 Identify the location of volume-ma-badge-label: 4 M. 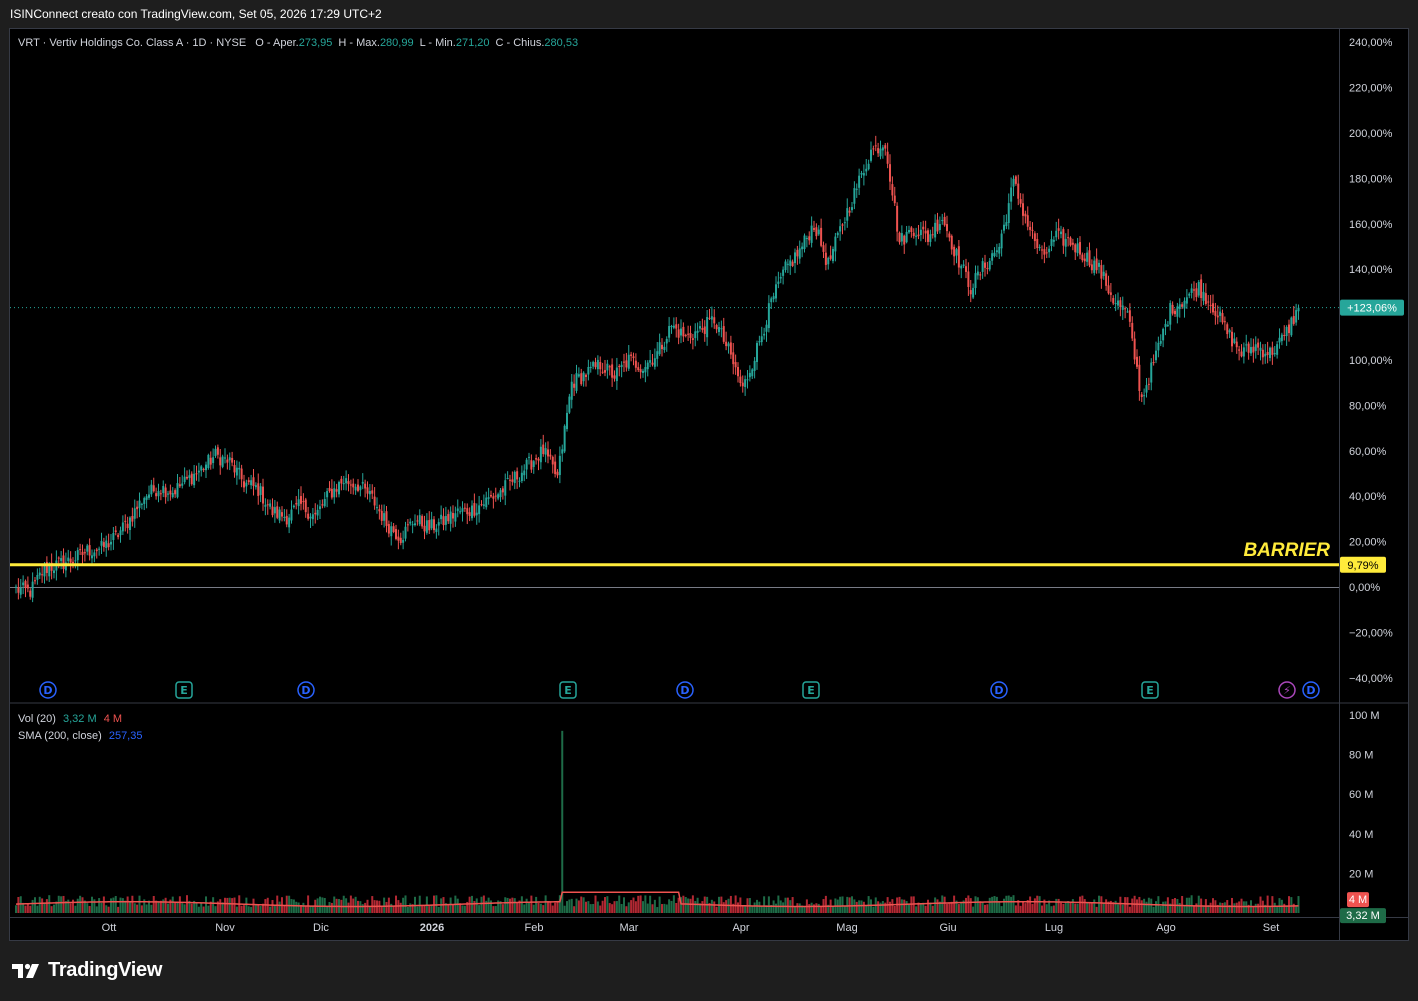
(1358, 900).